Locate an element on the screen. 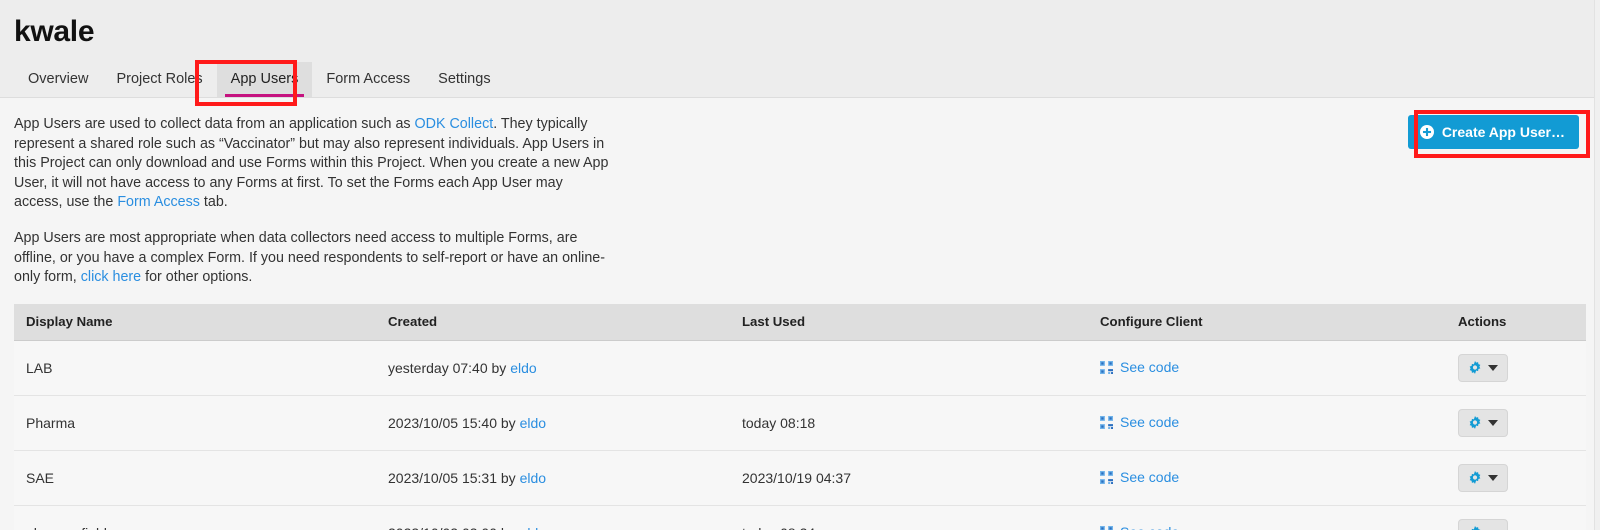 This screenshot has height=530, width=1600. cell-display-name: SAE is located at coordinates (195, 478).